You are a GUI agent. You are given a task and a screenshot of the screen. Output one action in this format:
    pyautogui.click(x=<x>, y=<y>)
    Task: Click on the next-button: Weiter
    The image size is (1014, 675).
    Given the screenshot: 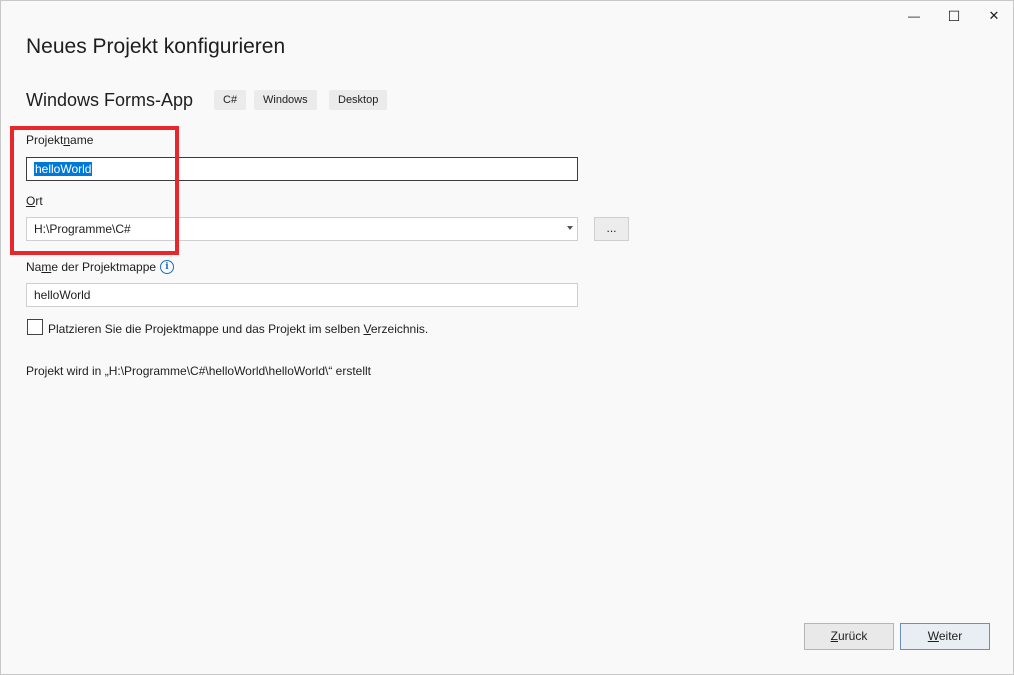 What is the action you would take?
    pyautogui.click(x=945, y=636)
    